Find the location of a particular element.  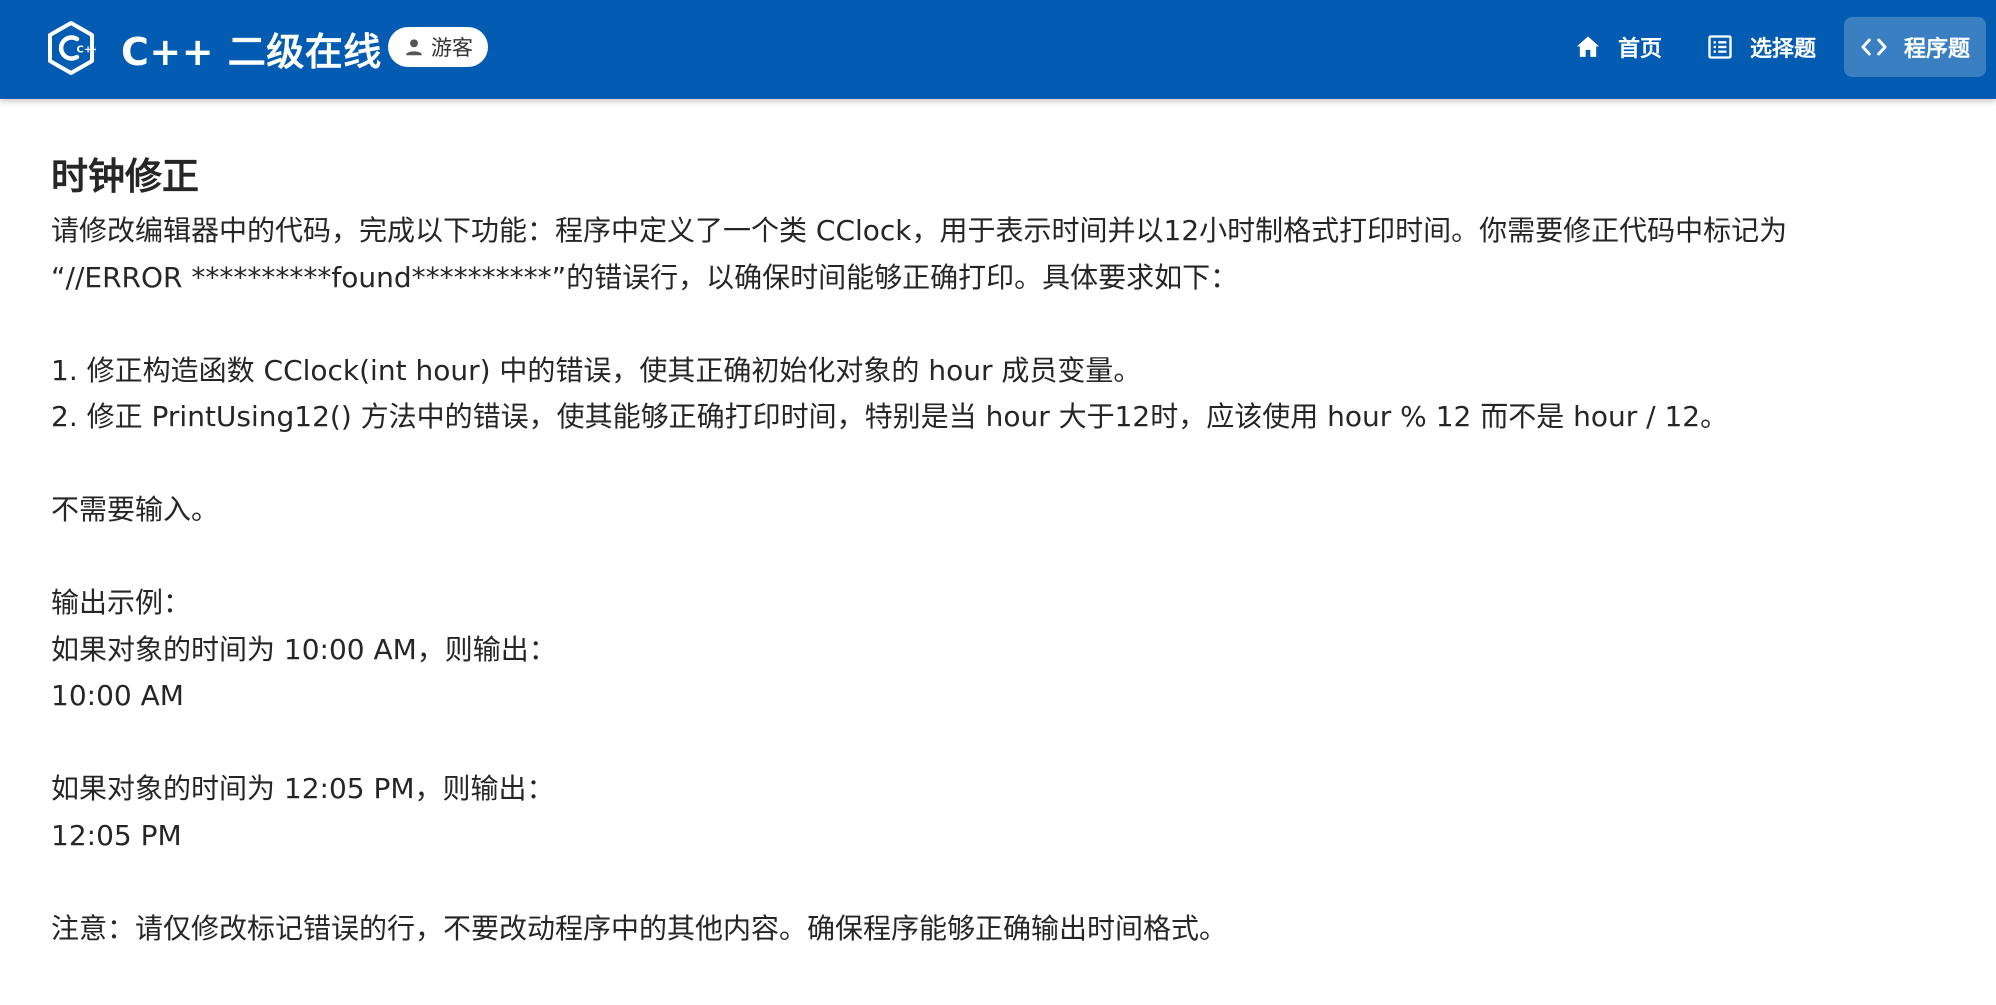

main-nav: 首页 选择题 程序题 is located at coordinates (1772, 47).